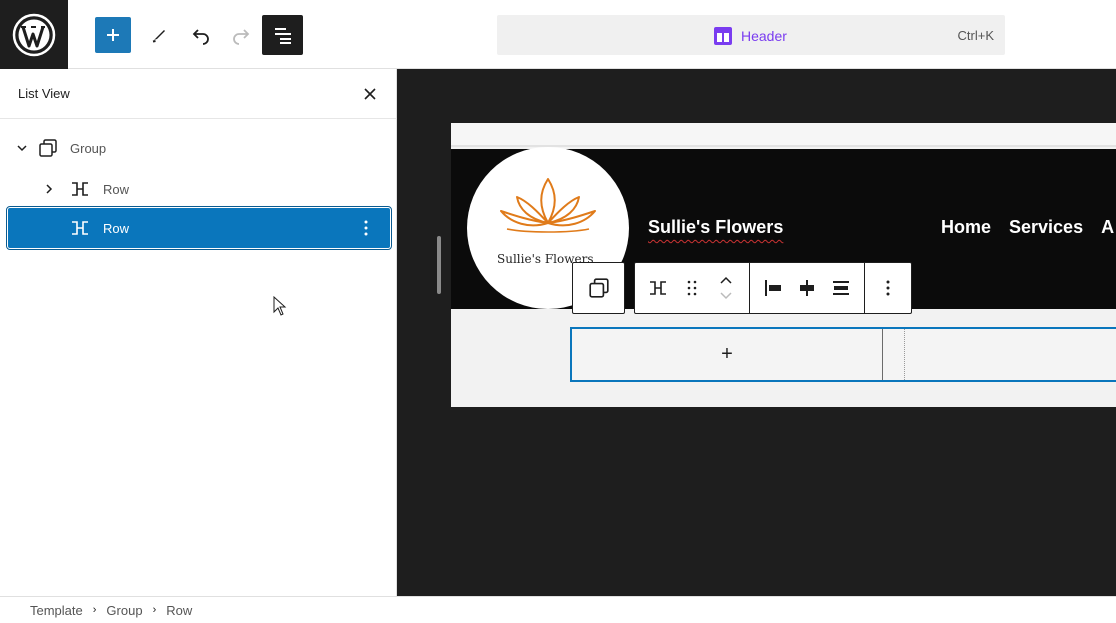 This screenshot has height=623, width=1116. Describe the element at coordinates (198, 94) in the screenshot. I see `sidebar-header: List View` at that location.